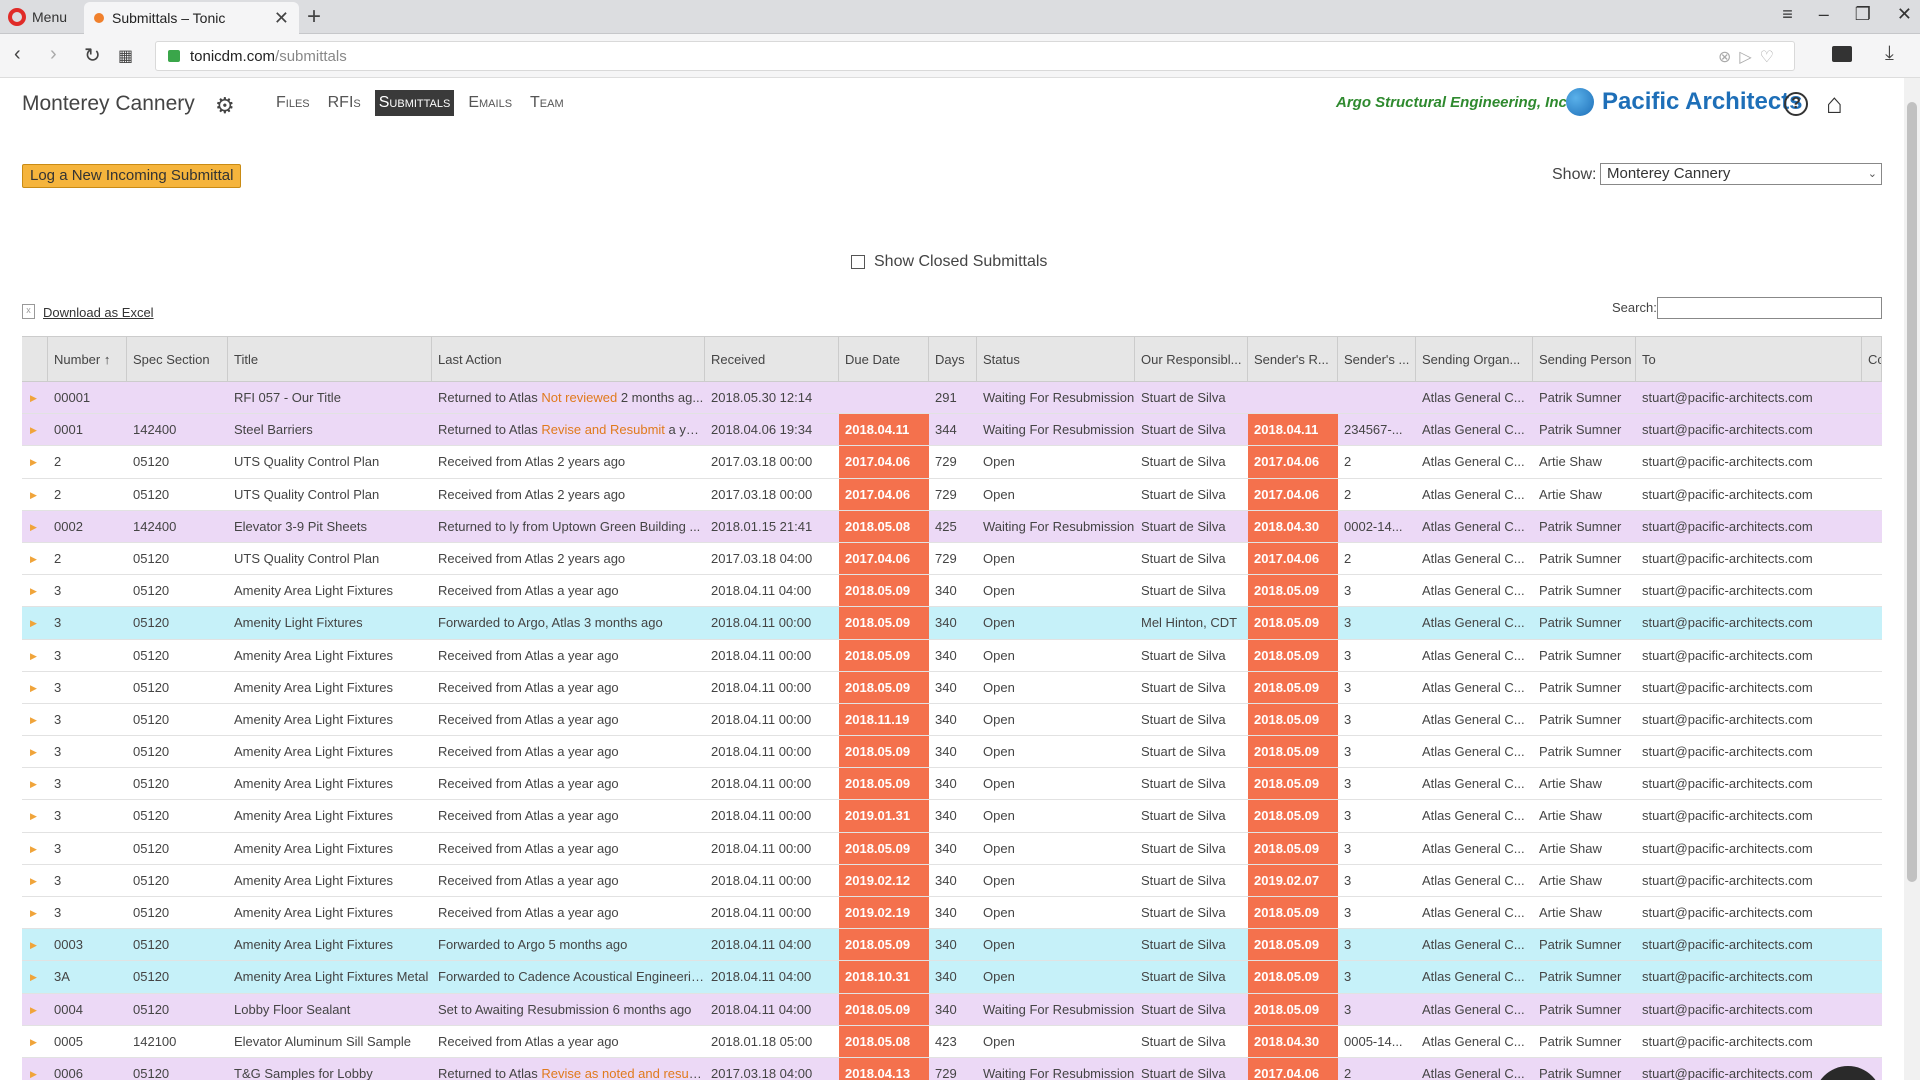 This screenshot has width=1920, height=1080. What do you see at coordinates (281, 18) in the screenshot?
I see `tab-close-icon: ✕` at bounding box center [281, 18].